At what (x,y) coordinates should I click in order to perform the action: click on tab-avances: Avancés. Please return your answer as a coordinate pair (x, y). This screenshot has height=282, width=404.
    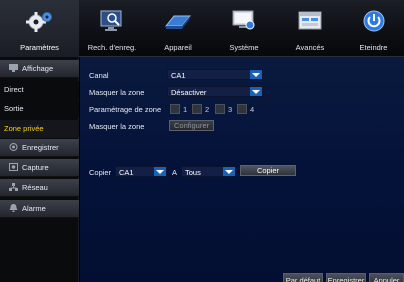
    Looking at the image, I should click on (310, 28).